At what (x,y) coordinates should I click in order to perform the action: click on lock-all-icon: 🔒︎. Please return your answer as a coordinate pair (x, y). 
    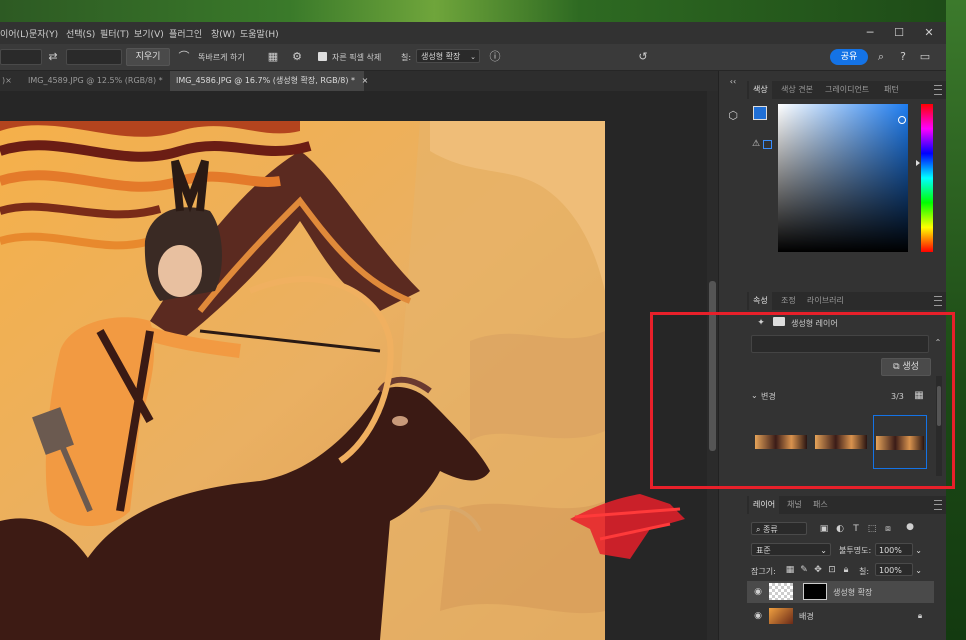
    Looking at the image, I should click on (846, 570).